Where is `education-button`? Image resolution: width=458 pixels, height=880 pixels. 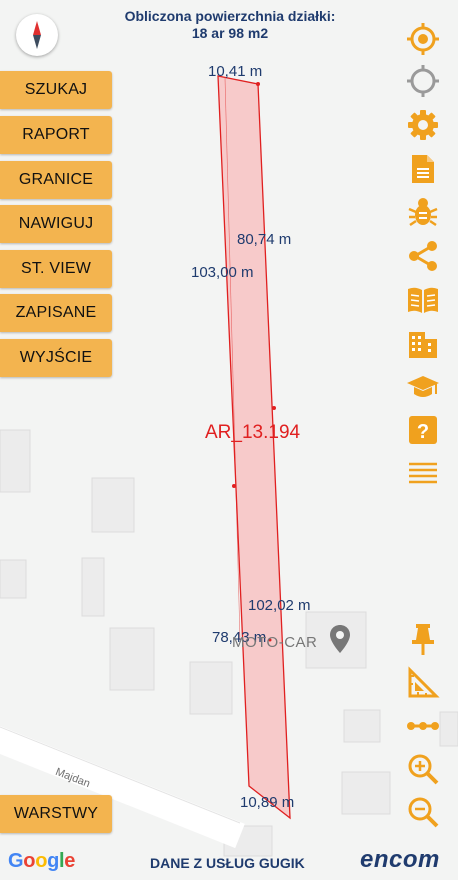 education-button is located at coordinates (423, 387).